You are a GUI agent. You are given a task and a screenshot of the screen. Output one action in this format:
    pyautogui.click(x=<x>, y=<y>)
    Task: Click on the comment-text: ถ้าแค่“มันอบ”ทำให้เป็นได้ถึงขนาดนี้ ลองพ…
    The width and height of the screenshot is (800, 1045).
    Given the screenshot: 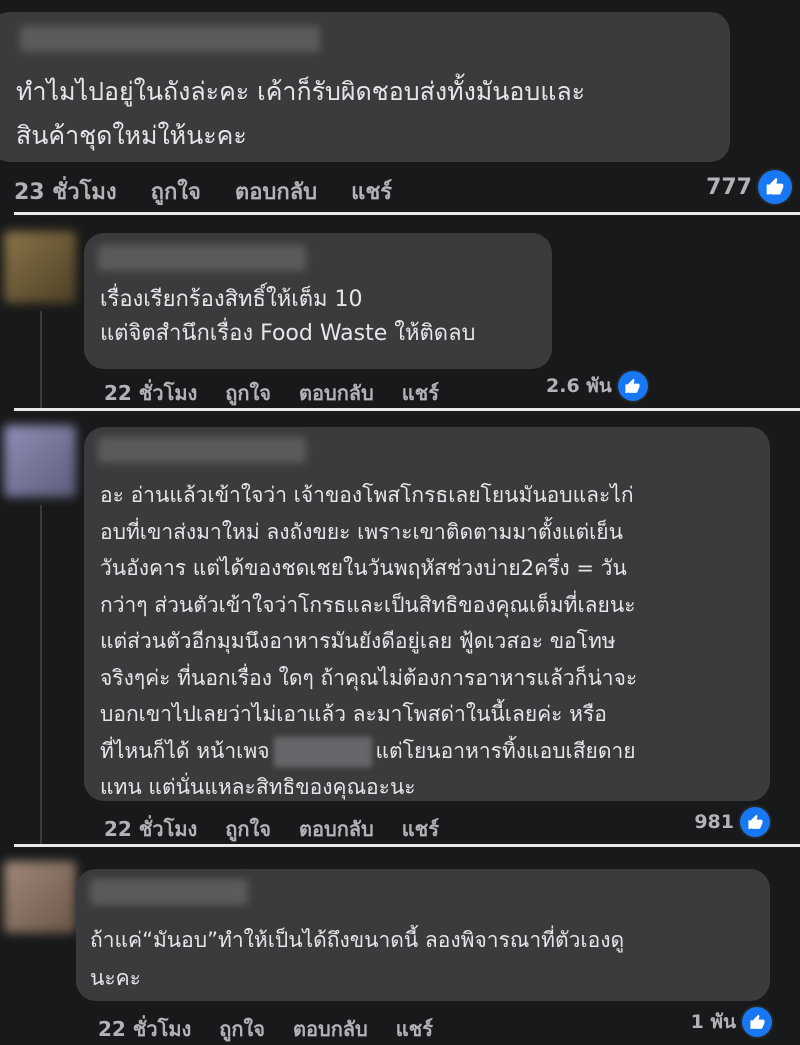 What is the action you would take?
    pyautogui.click(x=357, y=959)
    